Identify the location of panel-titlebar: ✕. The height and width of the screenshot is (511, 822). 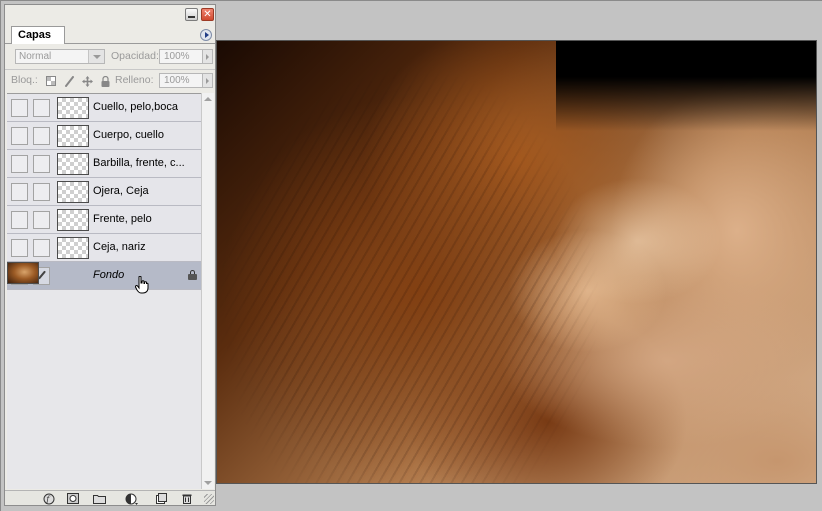
(110, 15).